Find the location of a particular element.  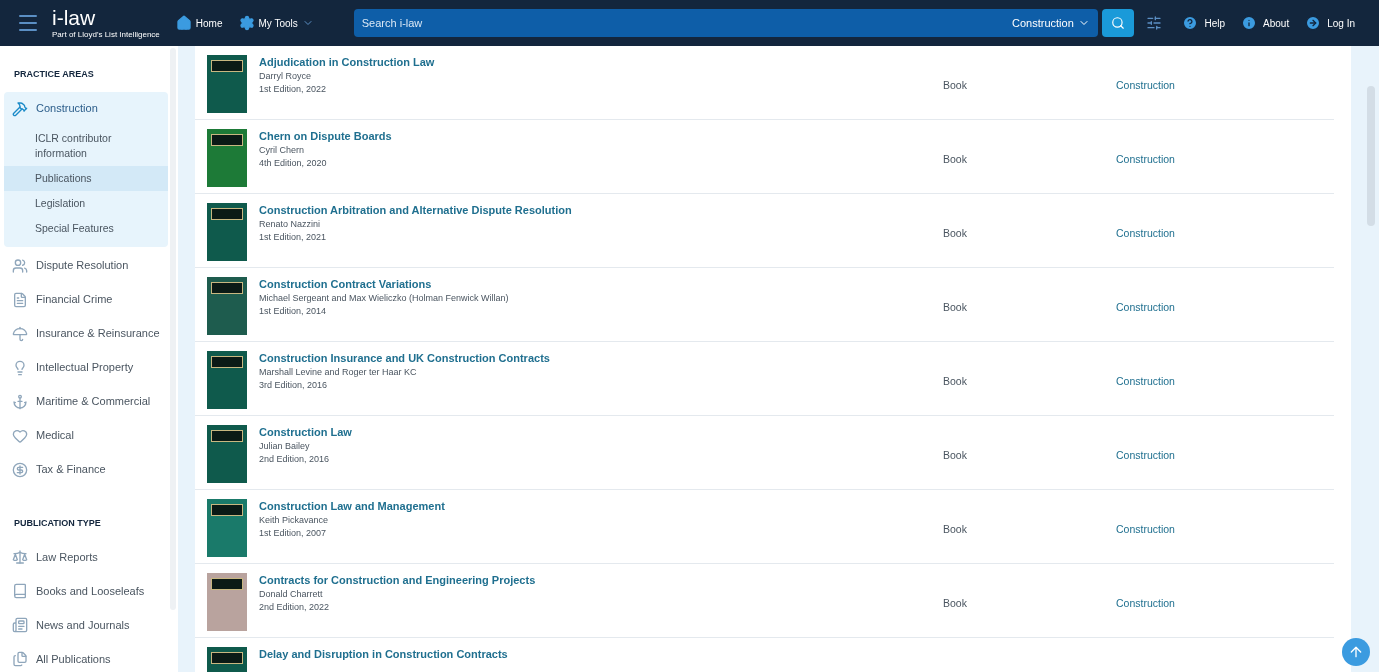

sidebar-item: Dispute Resolution is located at coordinates (86, 265).